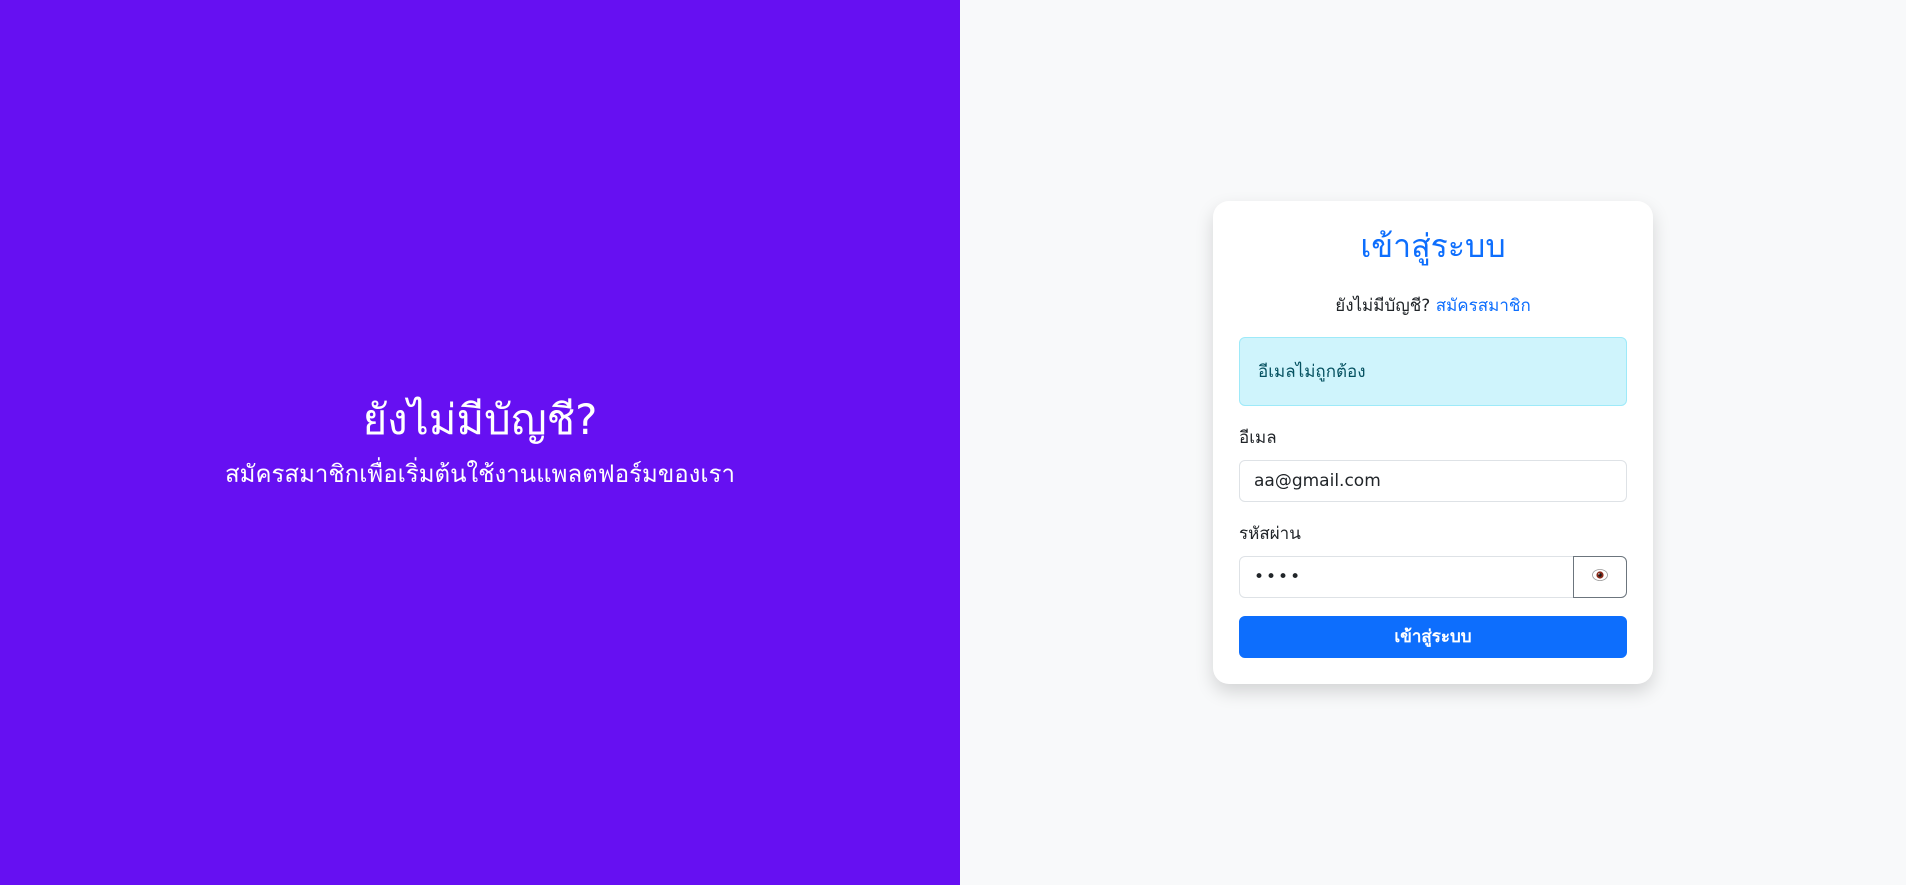 The width and height of the screenshot is (1906, 885). Describe the element at coordinates (1483, 306) in the screenshot. I see `signup-link: สมัครสมาชิก` at that location.